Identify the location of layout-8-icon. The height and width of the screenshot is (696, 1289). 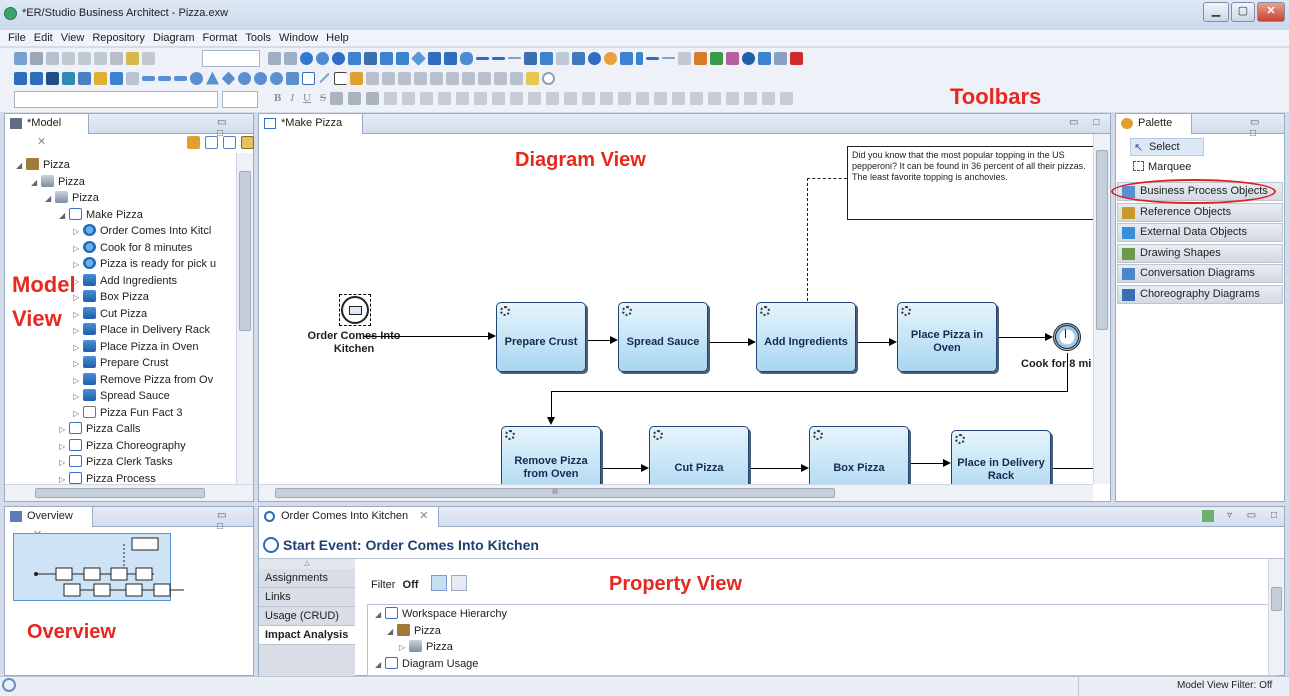
(484, 78).